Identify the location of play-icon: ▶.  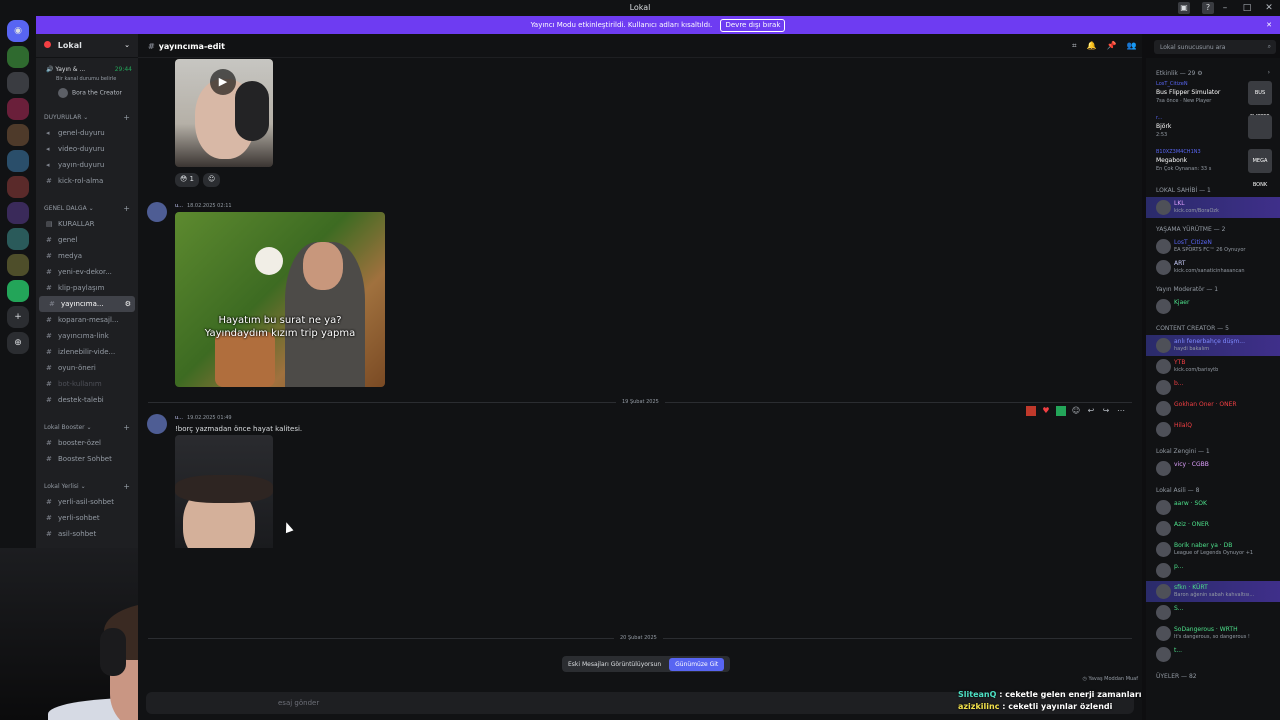
(223, 82).